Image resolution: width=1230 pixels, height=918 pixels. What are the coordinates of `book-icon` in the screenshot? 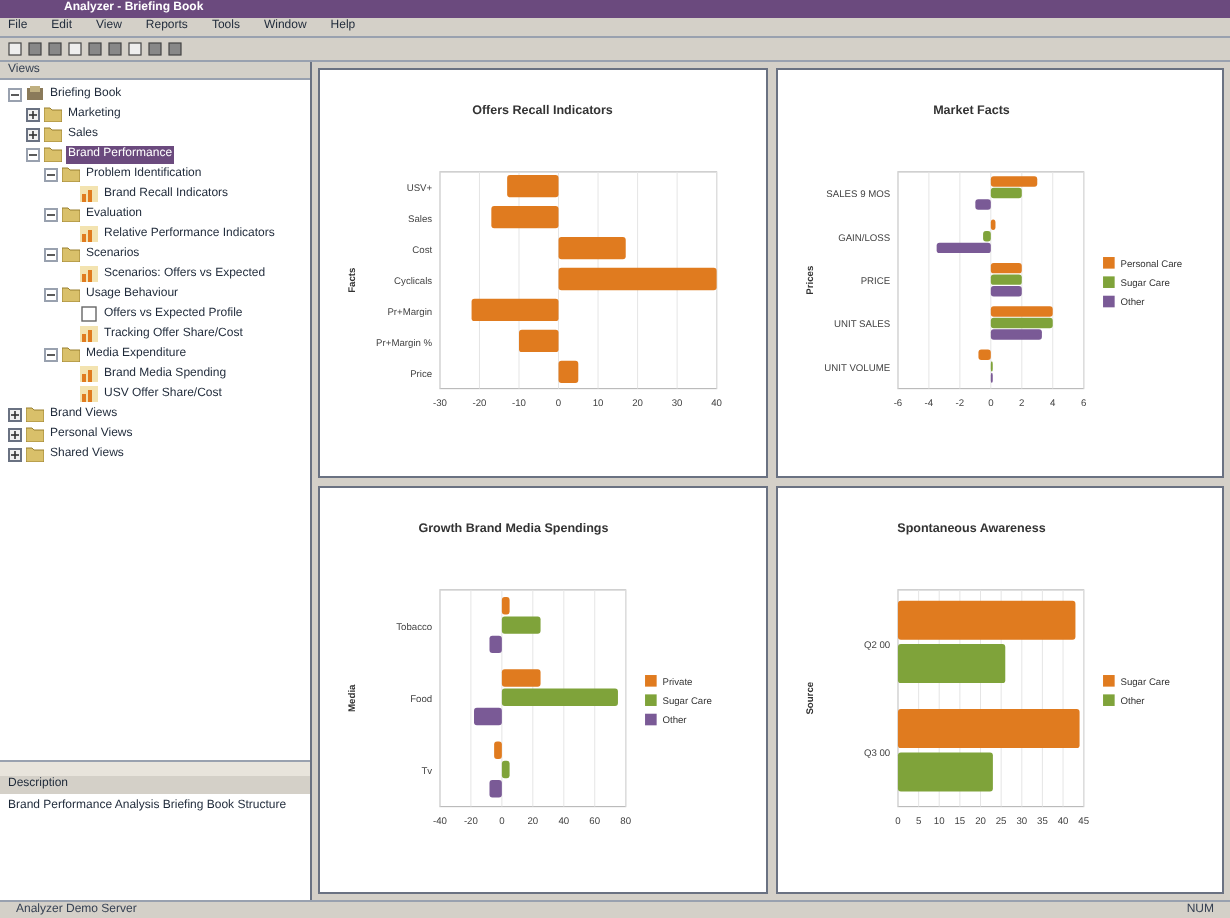 It's located at (35, 94).